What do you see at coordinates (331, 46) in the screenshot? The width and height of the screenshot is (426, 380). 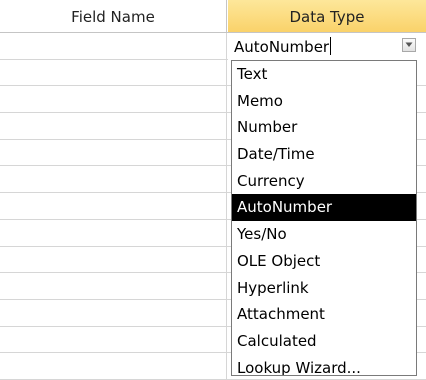 I see `text-caret` at bounding box center [331, 46].